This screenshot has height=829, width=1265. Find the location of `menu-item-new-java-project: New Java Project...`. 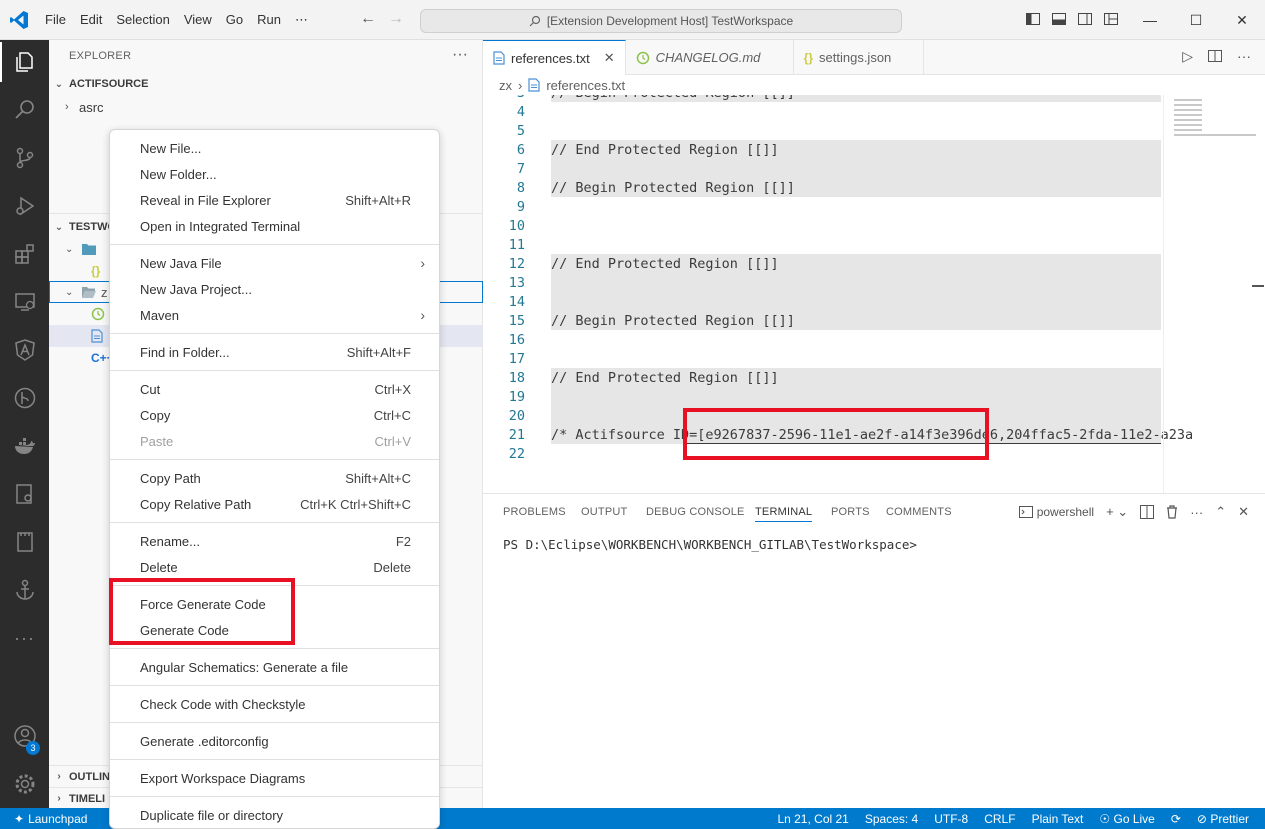

menu-item-new-java-project: New Java Project... is located at coordinates (274, 289).